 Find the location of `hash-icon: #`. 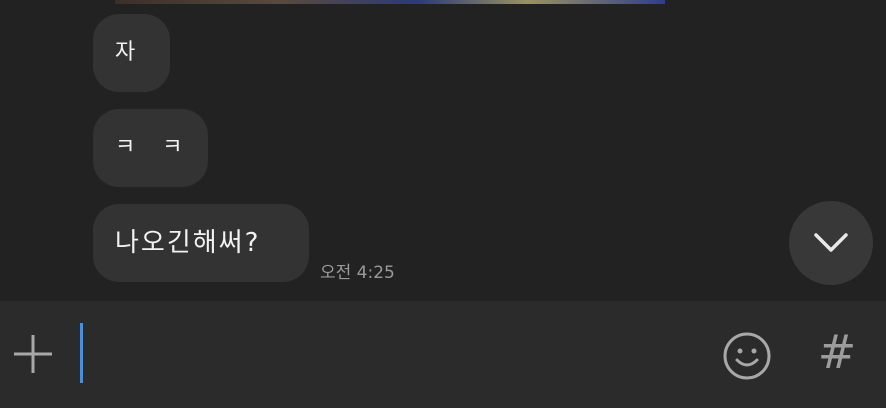

hash-icon: # is located at coordinates (837, 352).